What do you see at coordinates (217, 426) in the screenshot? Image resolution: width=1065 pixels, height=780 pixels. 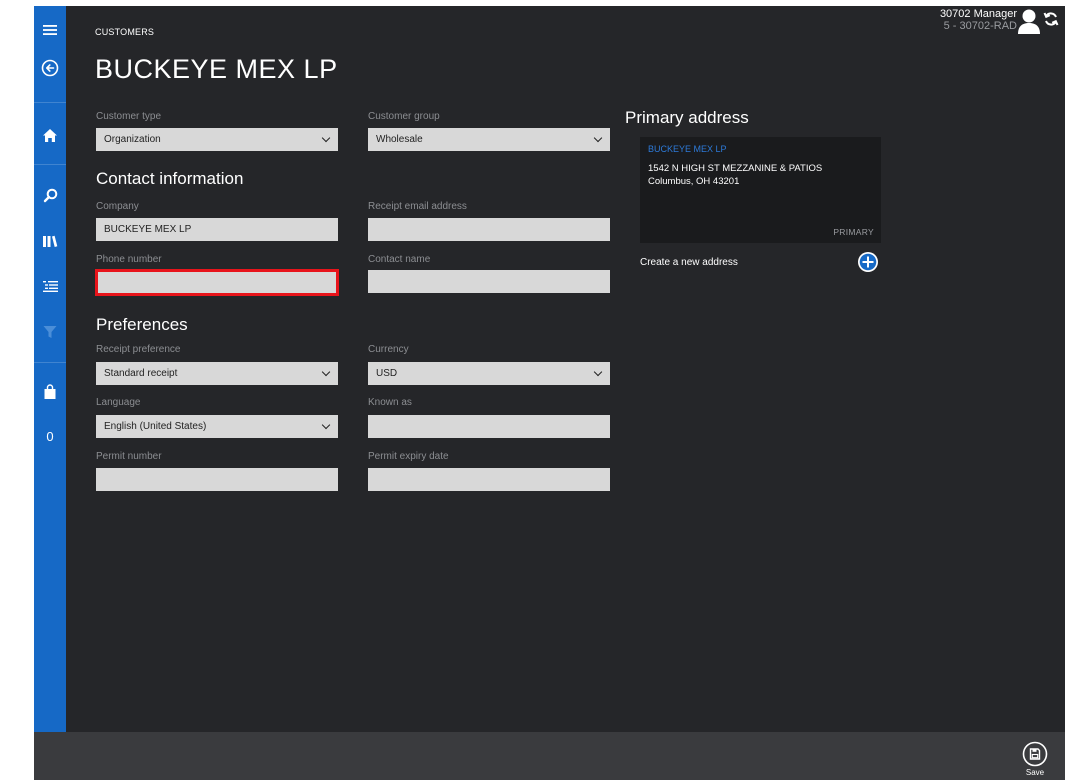 I see `language-select: English (United States)` at bounding box center [217, 426].